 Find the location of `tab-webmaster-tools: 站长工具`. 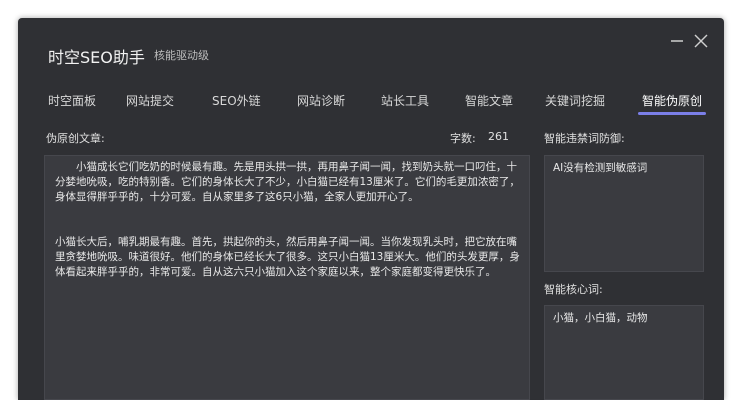

tab-webmaster-tools: 站长工具 is located at coordinates (405, 100).